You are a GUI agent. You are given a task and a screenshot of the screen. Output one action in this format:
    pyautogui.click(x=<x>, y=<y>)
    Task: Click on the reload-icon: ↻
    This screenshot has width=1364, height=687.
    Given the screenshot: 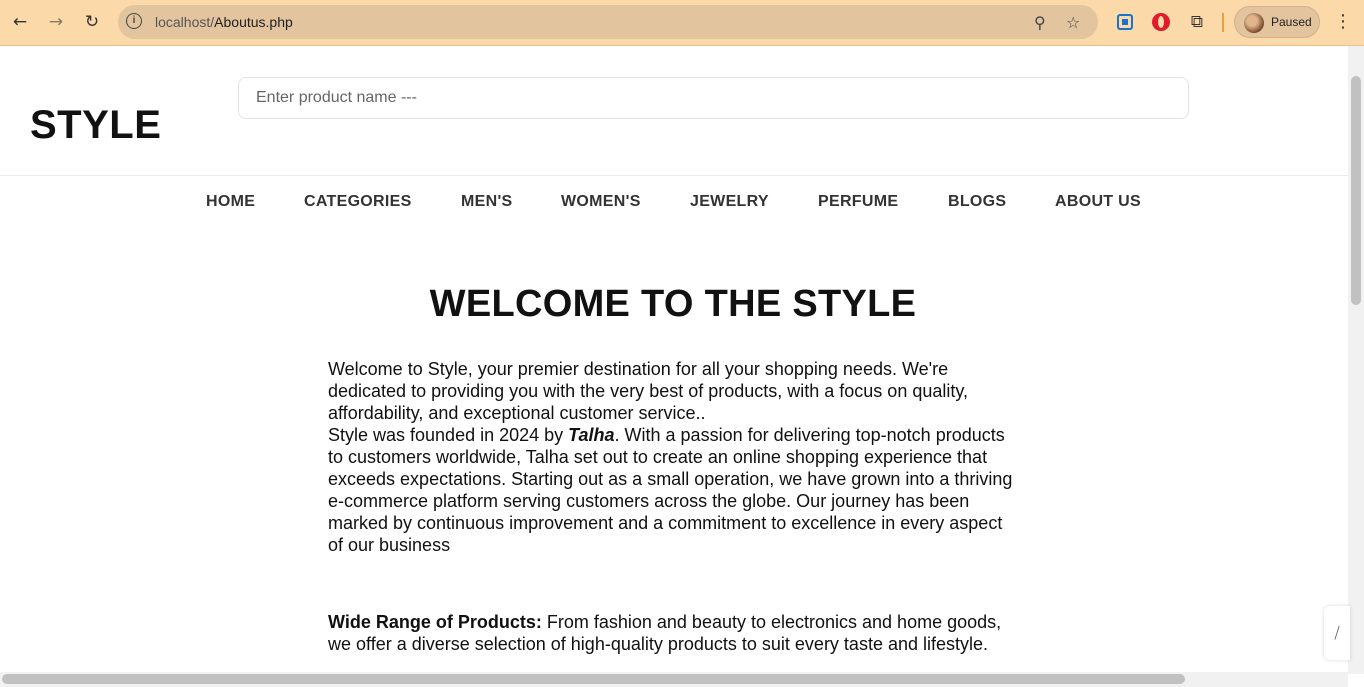 What is the action you would take?
    pyautogui.click(x=92, y=22)
    